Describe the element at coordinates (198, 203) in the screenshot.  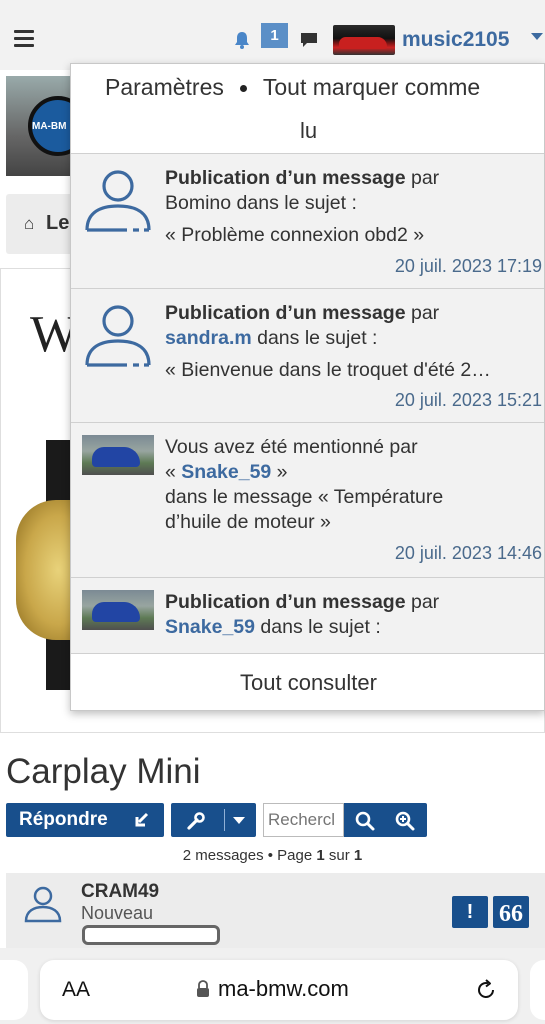
I see `notification-author: Bomino` at that location.